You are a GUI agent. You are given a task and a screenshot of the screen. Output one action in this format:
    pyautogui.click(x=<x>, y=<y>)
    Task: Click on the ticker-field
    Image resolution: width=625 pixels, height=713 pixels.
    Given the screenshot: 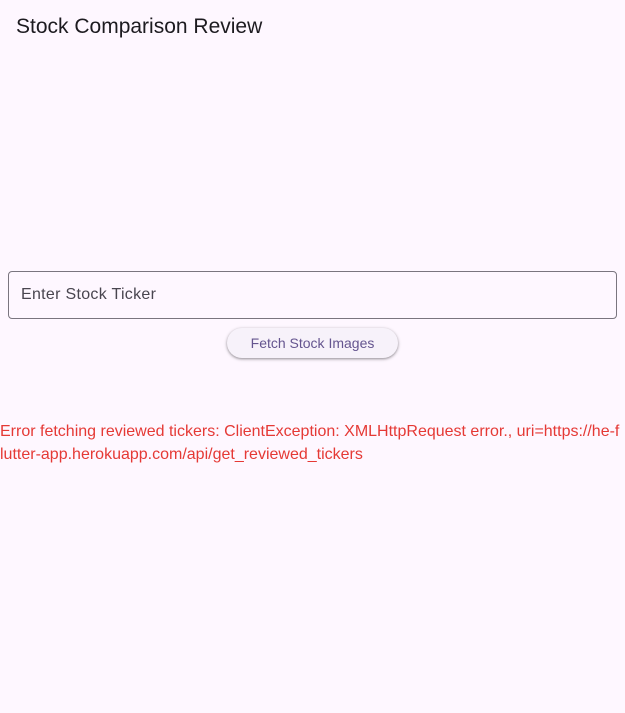 What is the action you would take?
    pyautogui.click(x=312, y=295)
    